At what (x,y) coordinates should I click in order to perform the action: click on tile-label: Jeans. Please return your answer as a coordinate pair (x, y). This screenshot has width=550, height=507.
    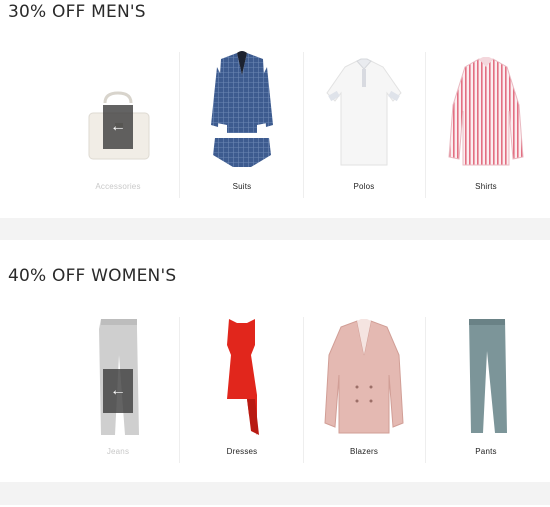
    Looking at the image, I should click on (118, 451).